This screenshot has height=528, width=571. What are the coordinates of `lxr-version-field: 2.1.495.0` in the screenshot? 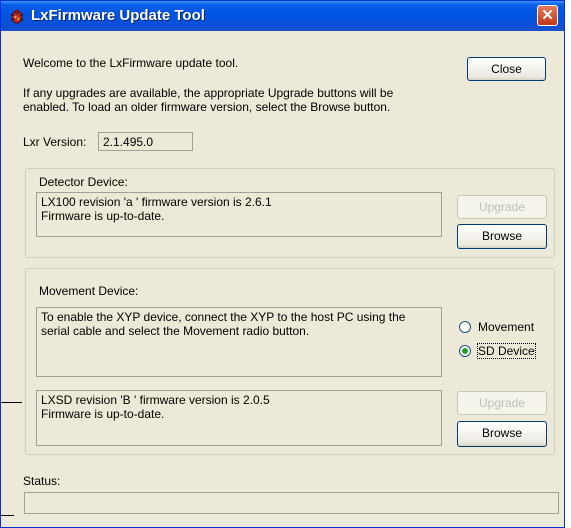 It's located at (145, 141).